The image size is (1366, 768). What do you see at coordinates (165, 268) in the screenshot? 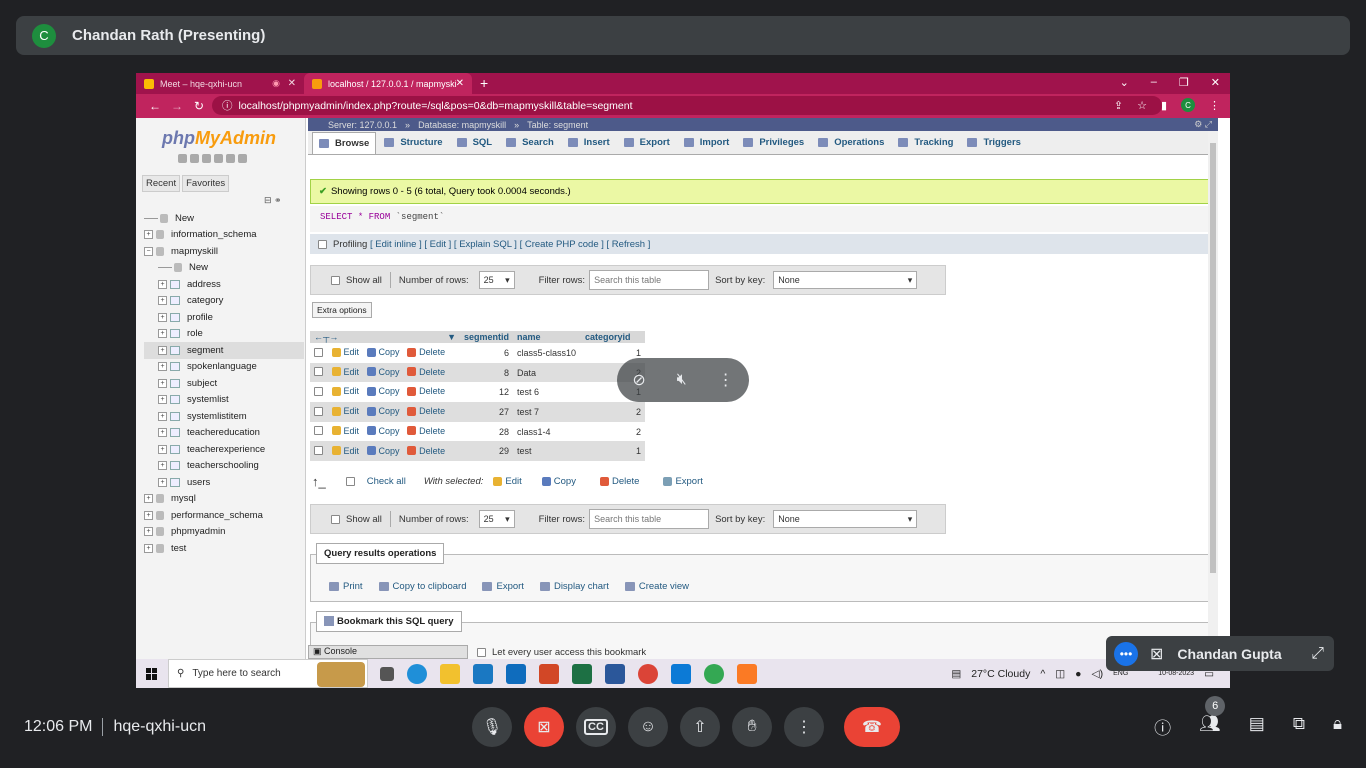
I see `tree-connector` at bounding box center [165, 268].